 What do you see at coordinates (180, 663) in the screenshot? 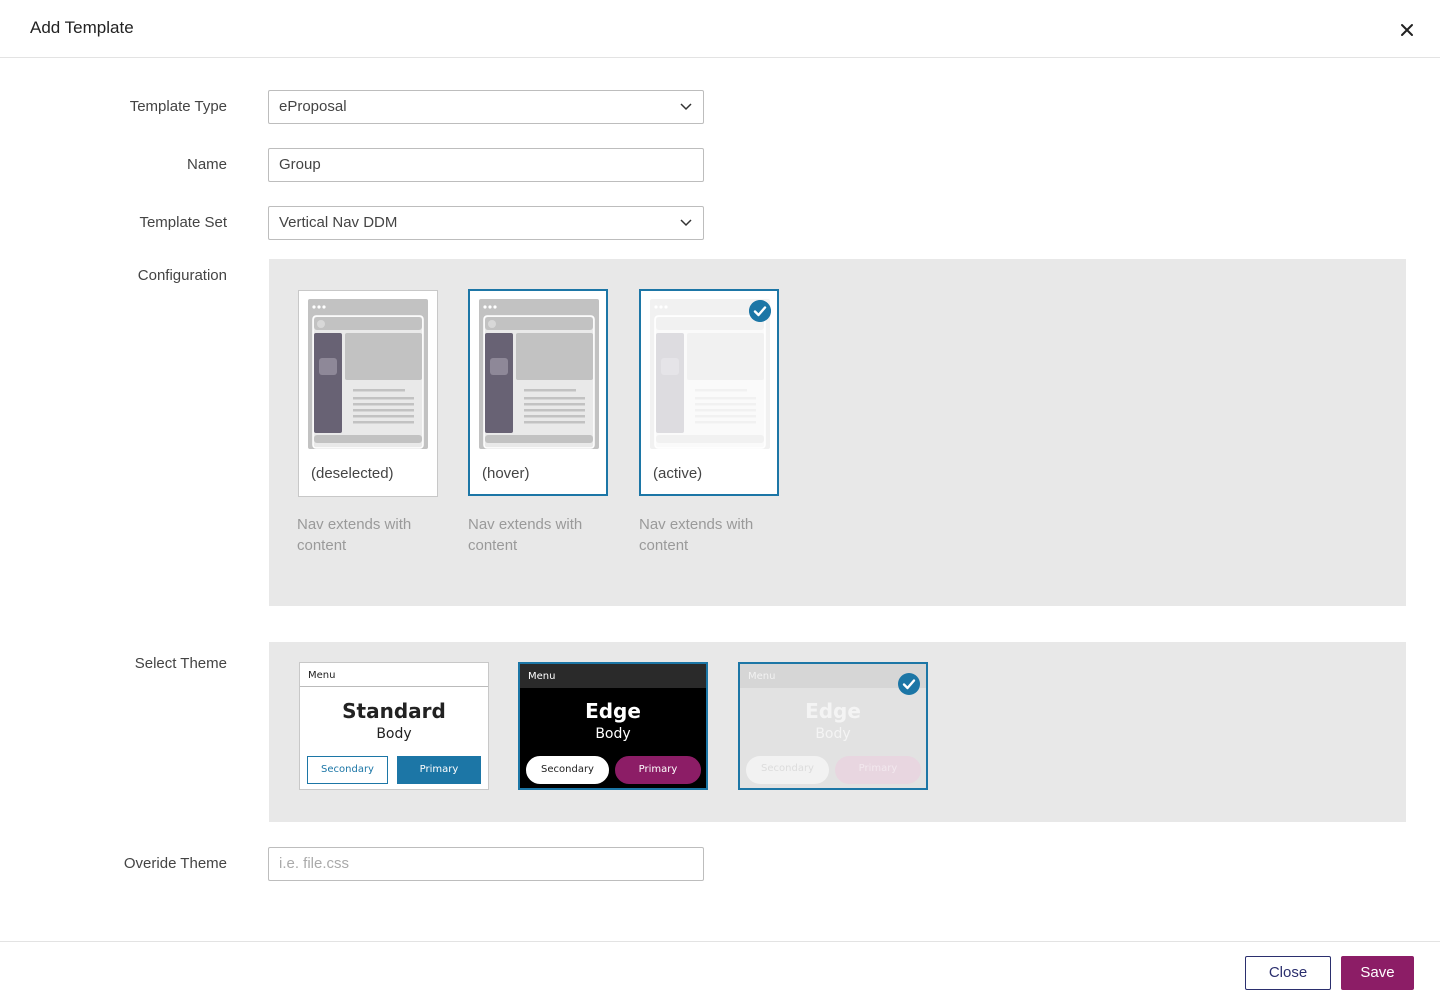
I see `select-theme-label: Select Theme` at bounding box center [180, 663].